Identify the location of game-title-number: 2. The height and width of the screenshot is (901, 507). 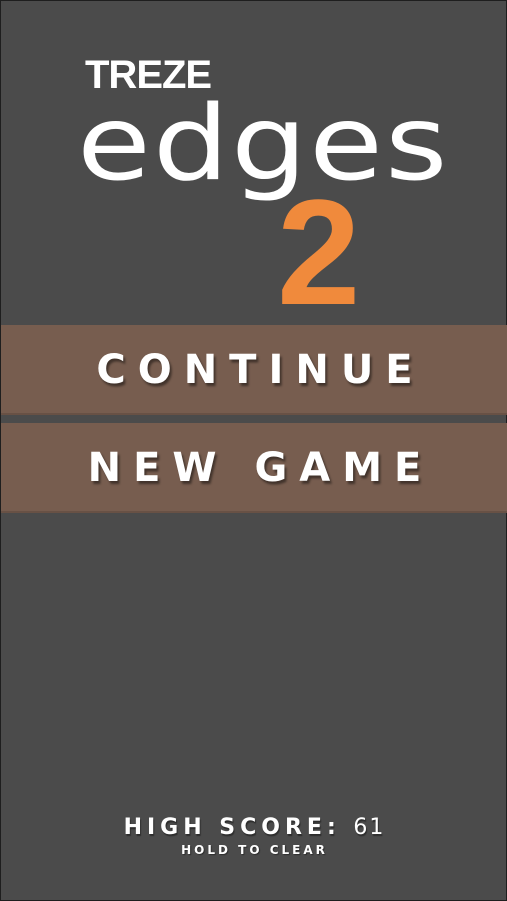
(319, 252).